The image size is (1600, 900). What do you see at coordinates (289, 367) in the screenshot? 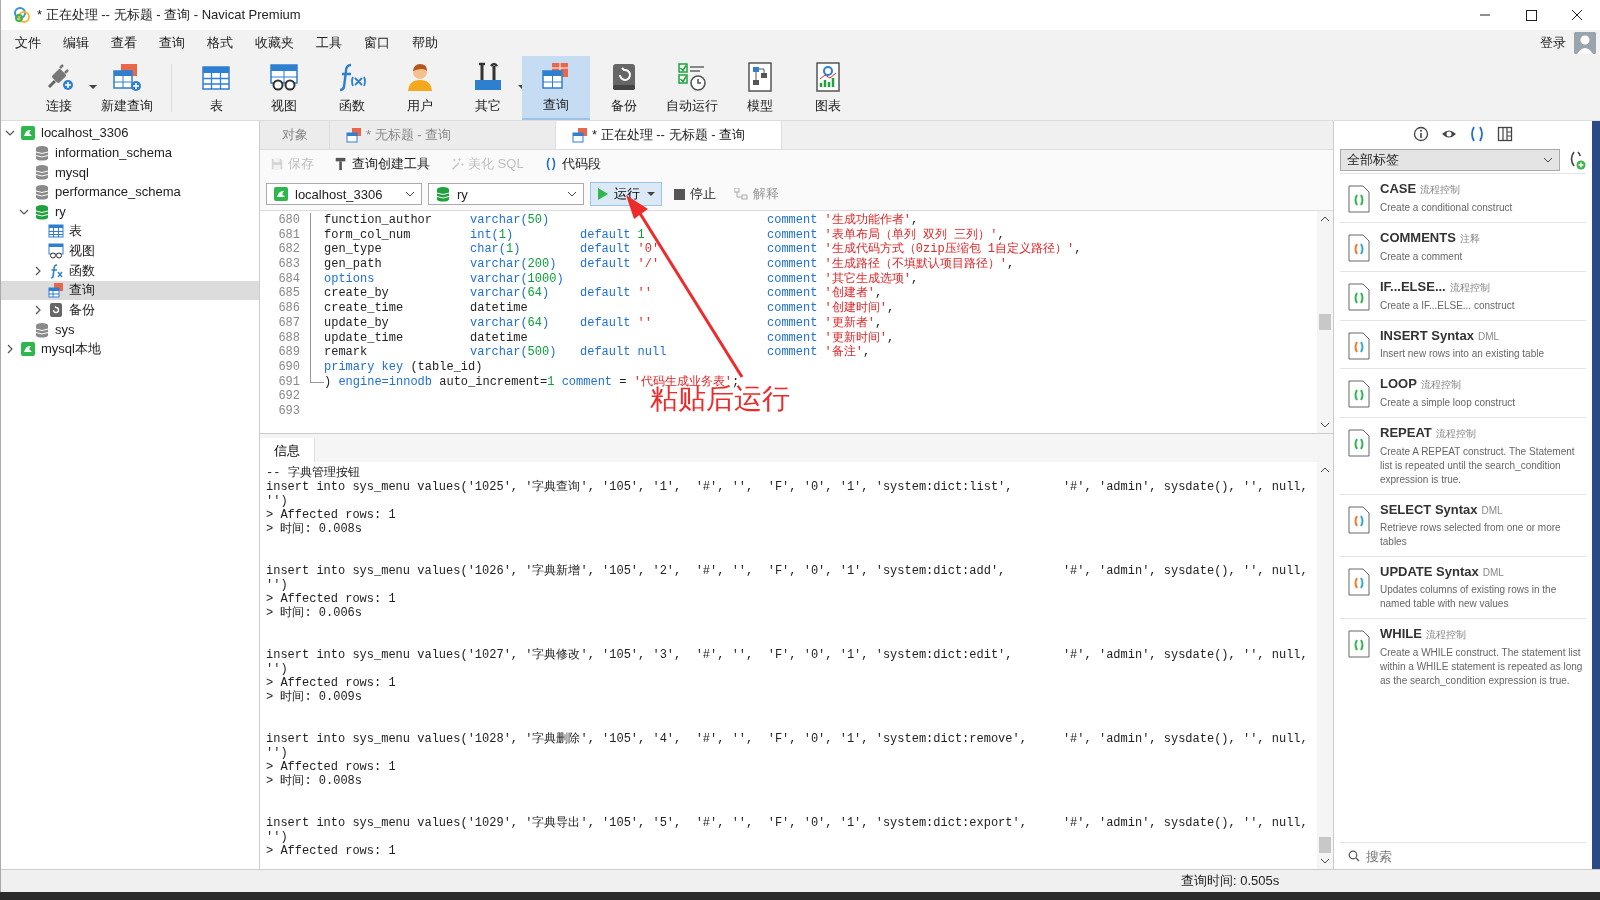
I see `line-number: 690` at bounding box center [289, 367].